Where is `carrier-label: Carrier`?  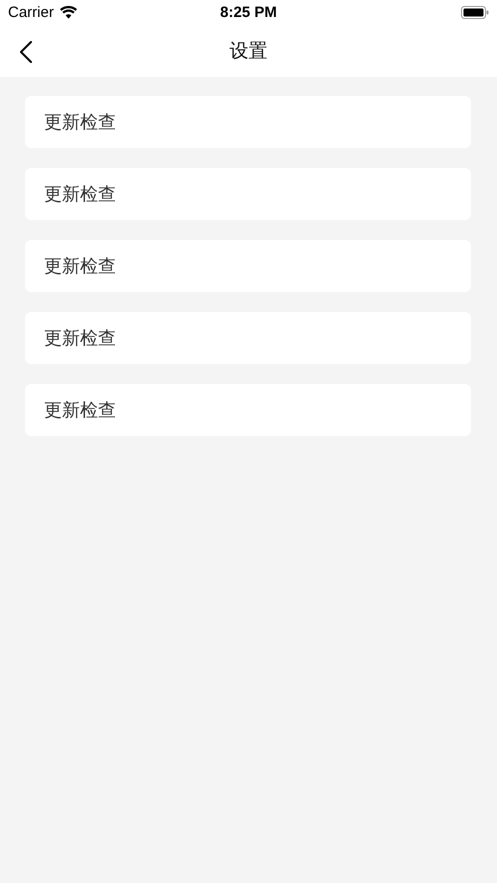
carrier-label: Carrier is located at coordinates (31, 12).